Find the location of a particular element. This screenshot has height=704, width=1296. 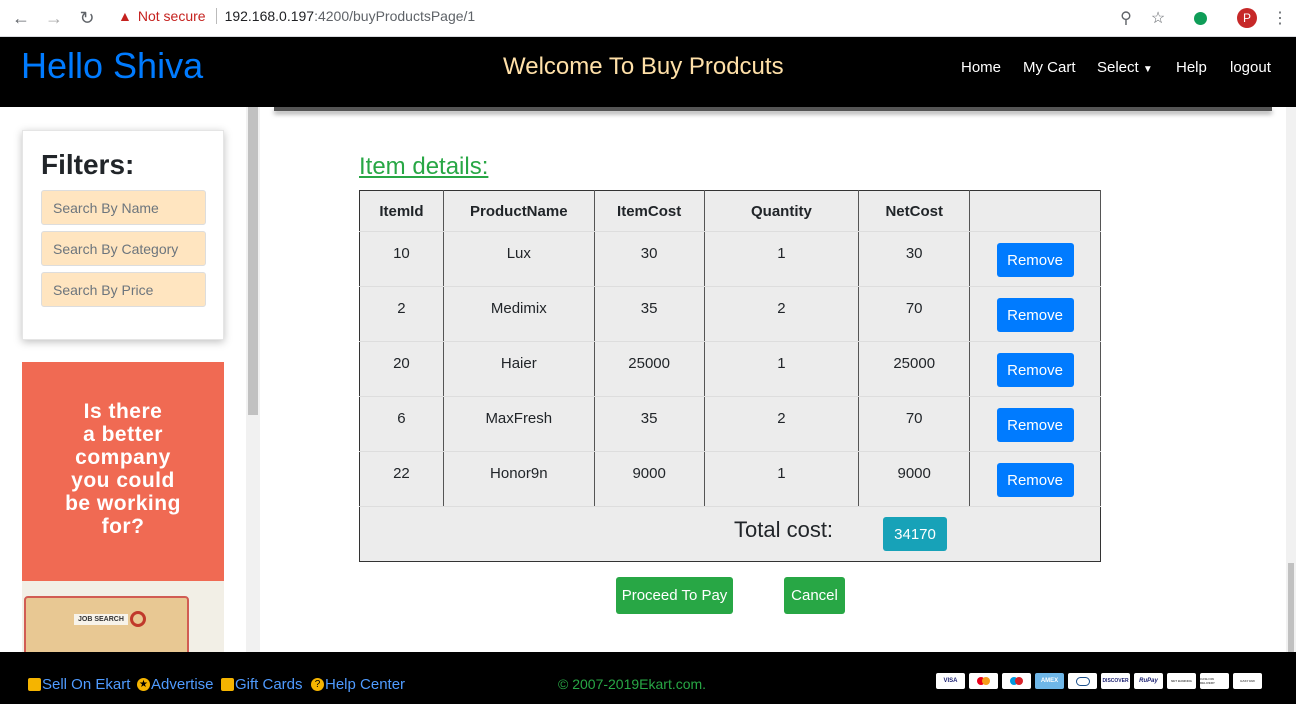

column-header: ItemId is located at coordinates (401, 211).